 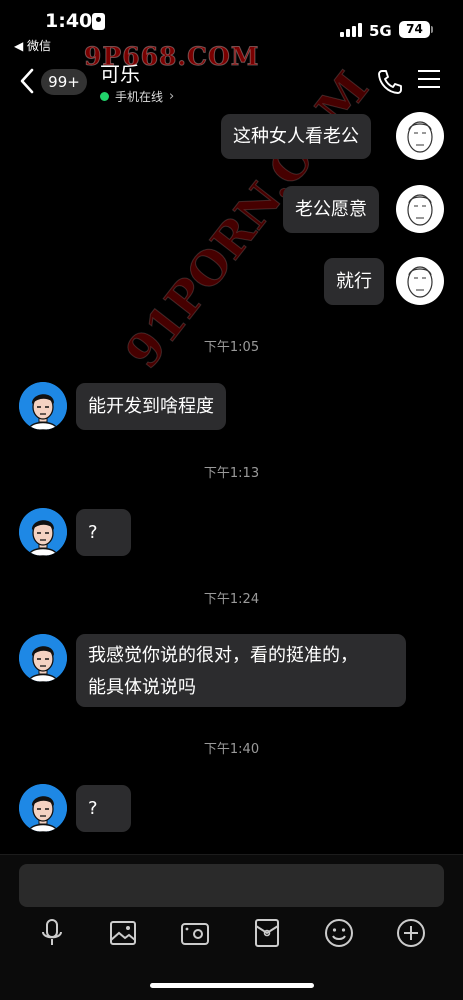 What do you see at coordinates (142, 687) in the screenshot?
I see `message-line: 能具体说说吗` at bounding box center [142, 687].